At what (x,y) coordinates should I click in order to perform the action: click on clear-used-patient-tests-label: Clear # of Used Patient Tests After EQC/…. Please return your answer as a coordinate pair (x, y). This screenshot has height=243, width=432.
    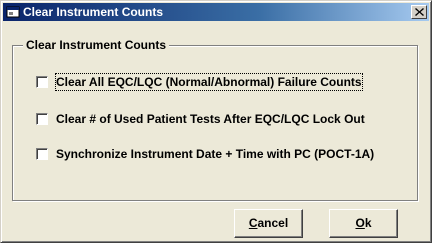
    Looking at the image, I should click on (210, 119).